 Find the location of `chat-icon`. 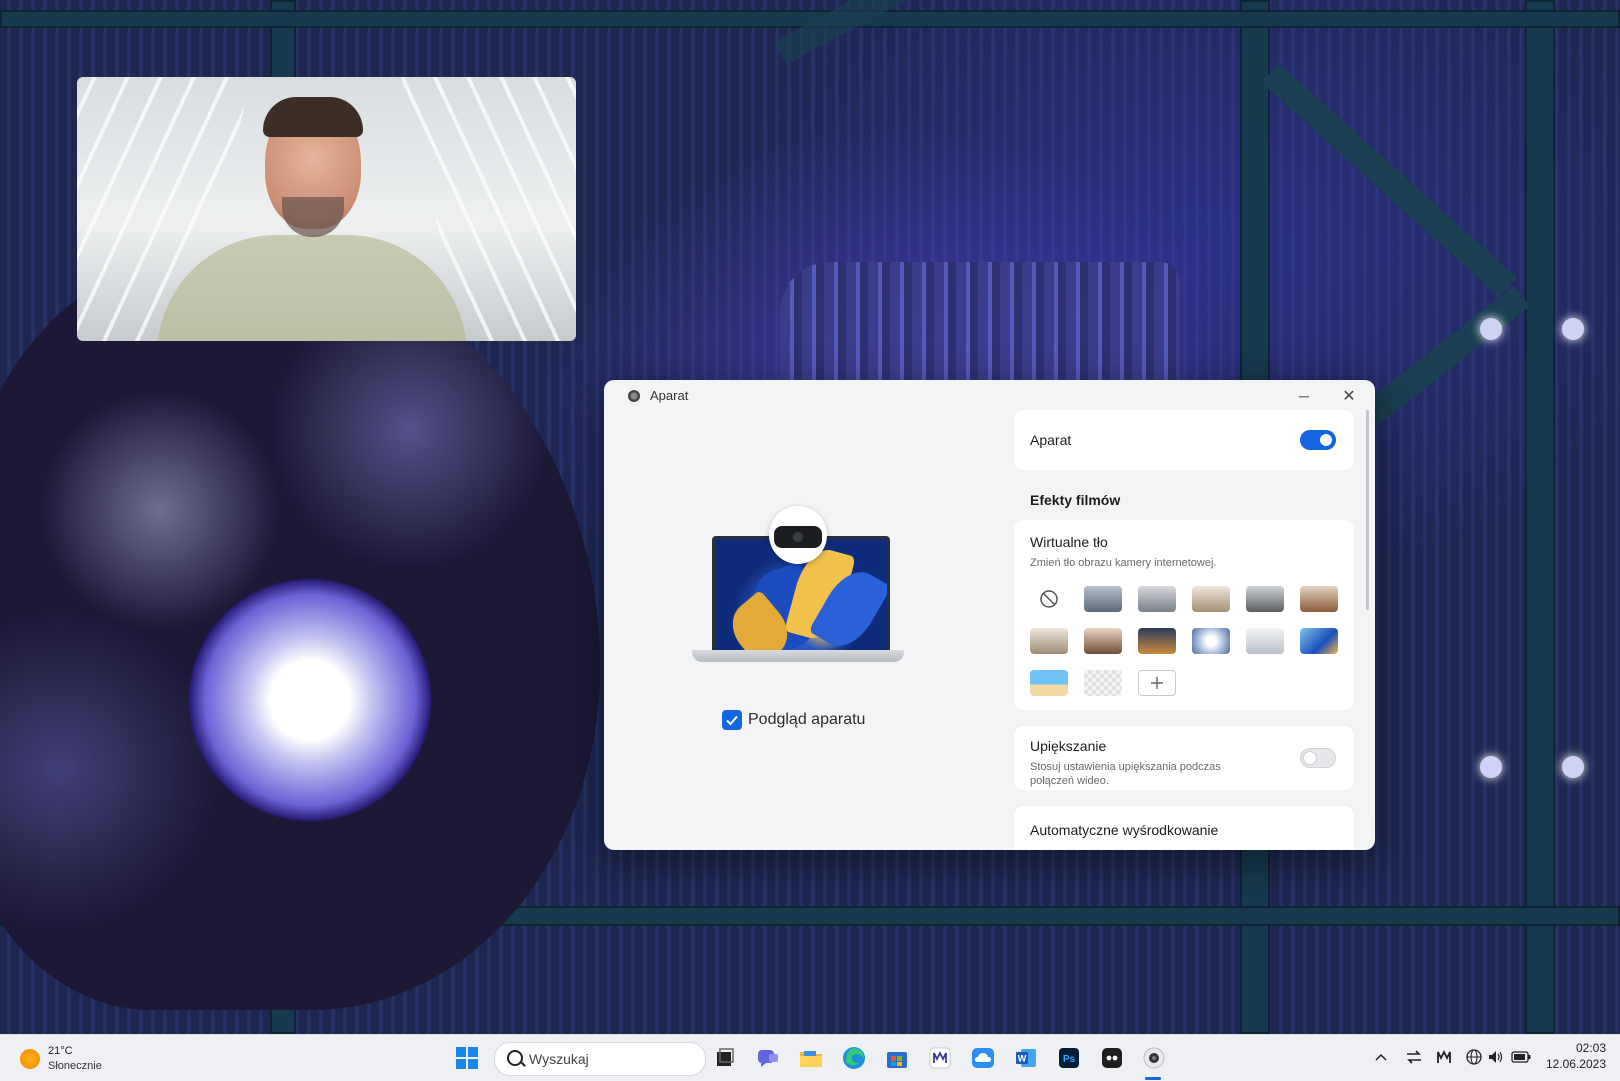

chat-icon is located at coordinates (768, 1058).